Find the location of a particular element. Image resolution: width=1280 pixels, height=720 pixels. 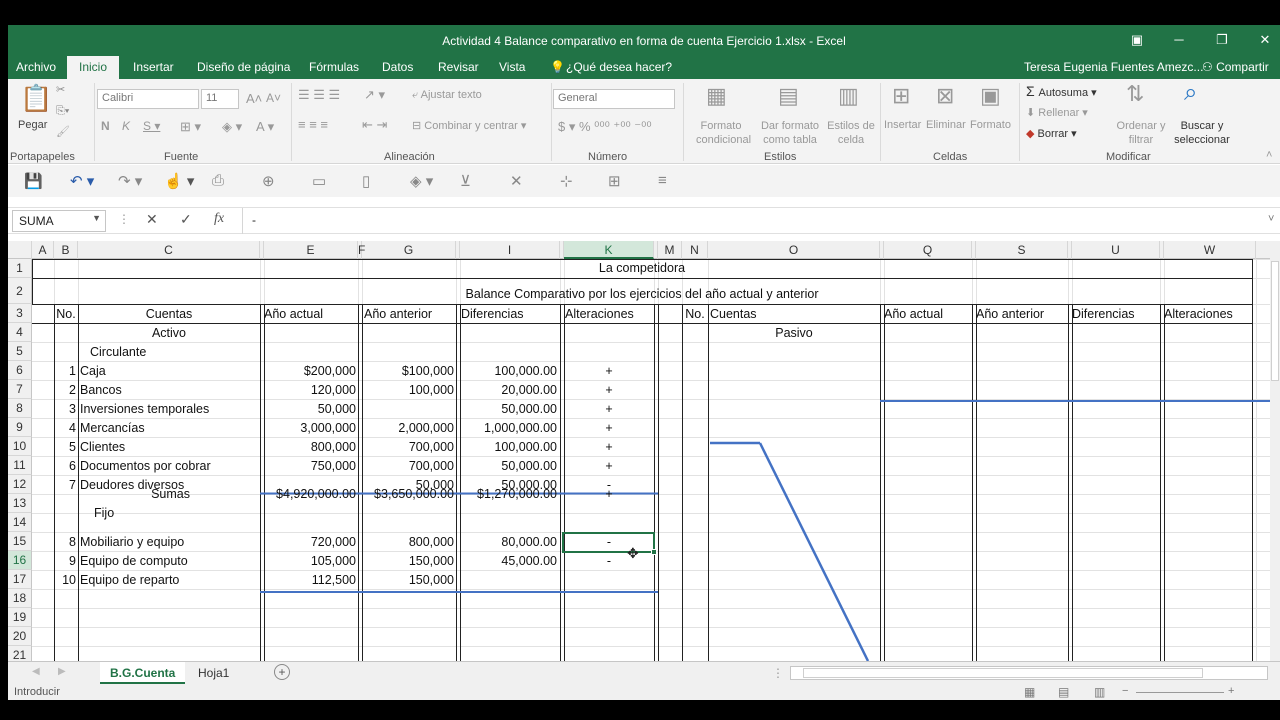

cell-no: 9 is located at coordinates (66, 561).